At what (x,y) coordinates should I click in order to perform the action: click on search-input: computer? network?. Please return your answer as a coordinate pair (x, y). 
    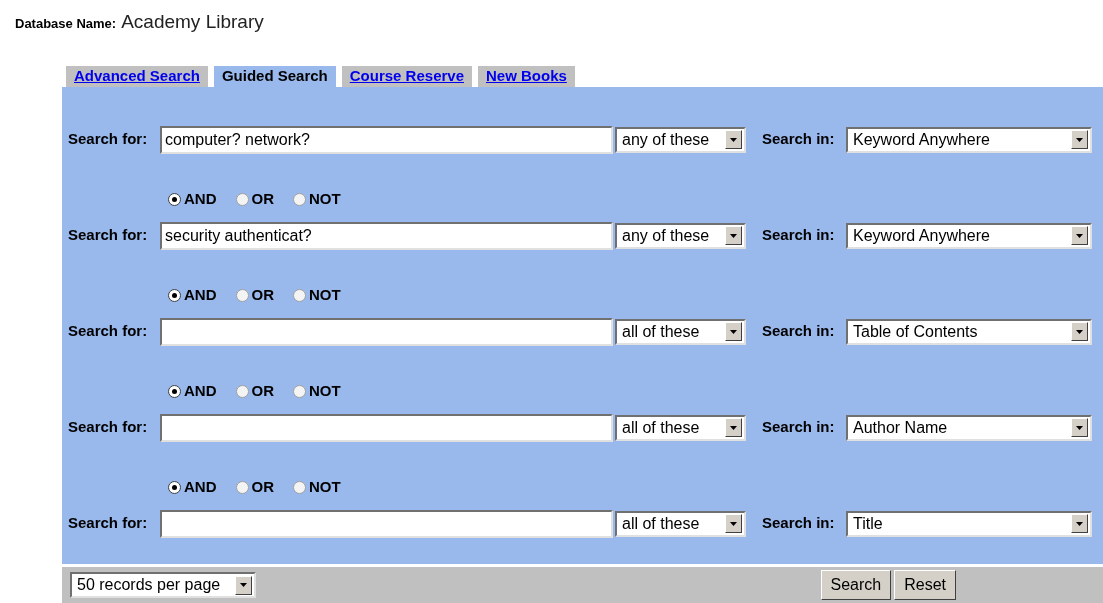
    Looking at the image, I should click on (386, 139).